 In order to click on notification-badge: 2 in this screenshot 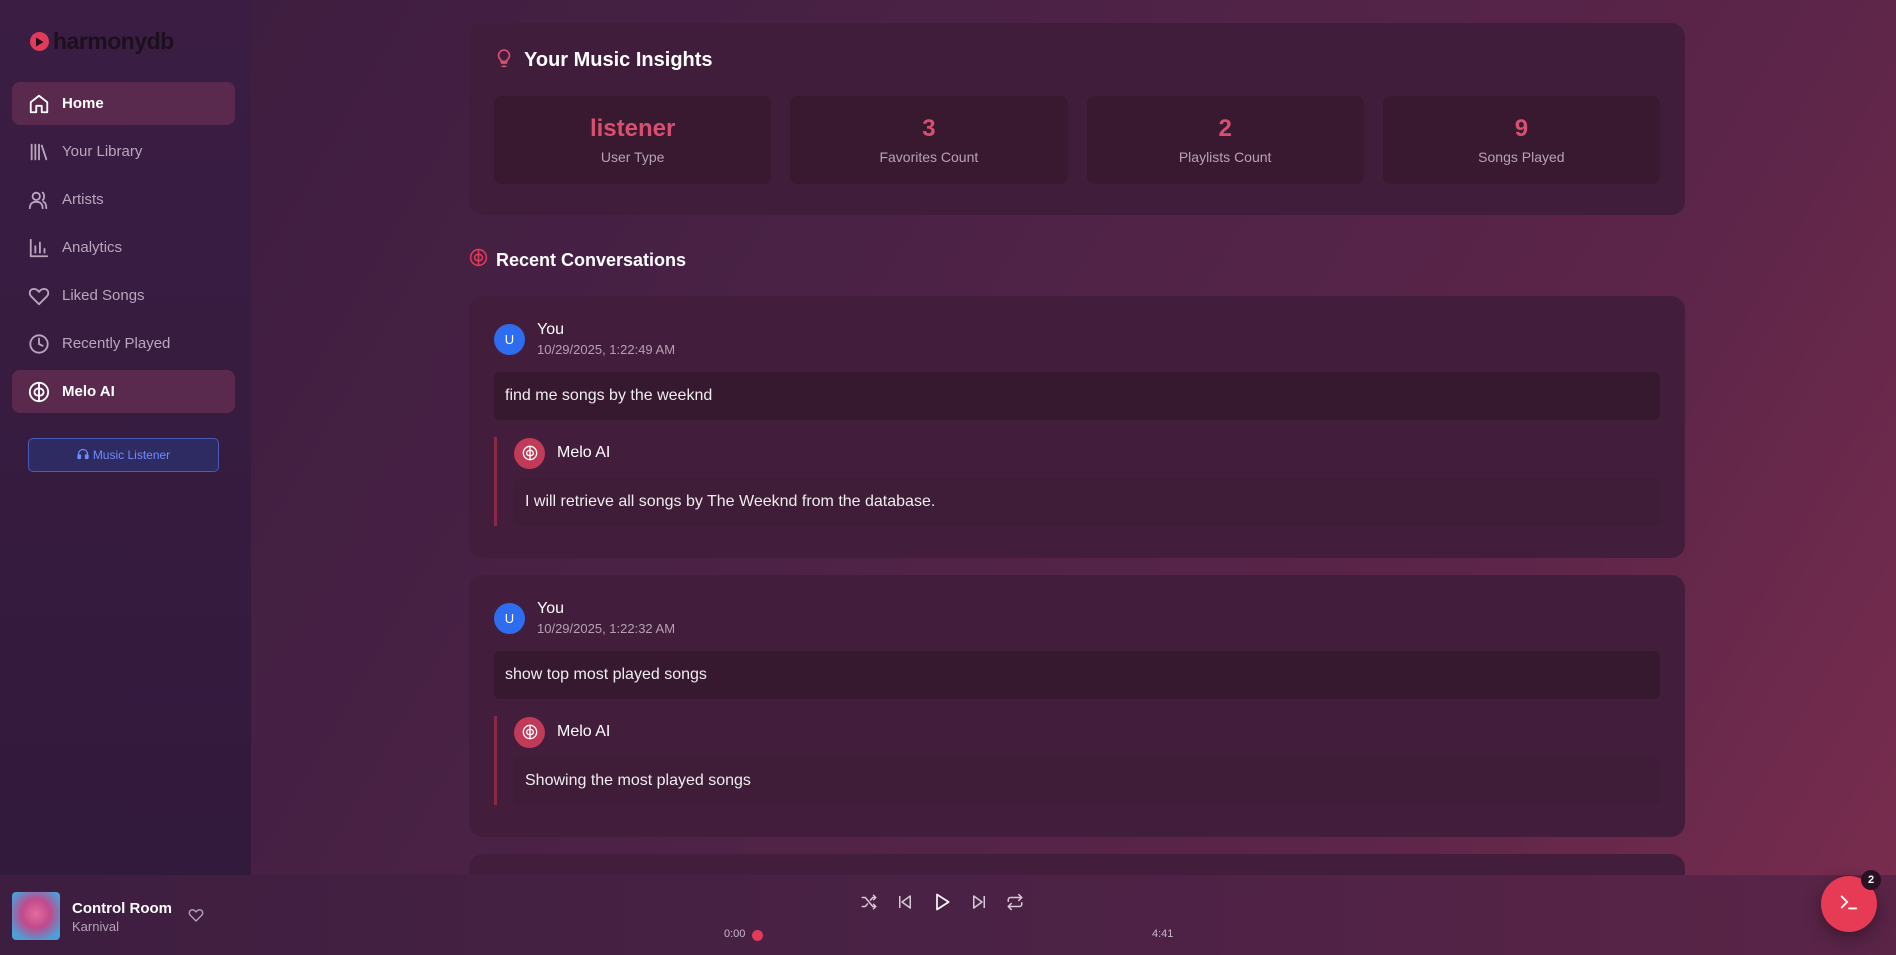, I will do `click(1871, 880)`.